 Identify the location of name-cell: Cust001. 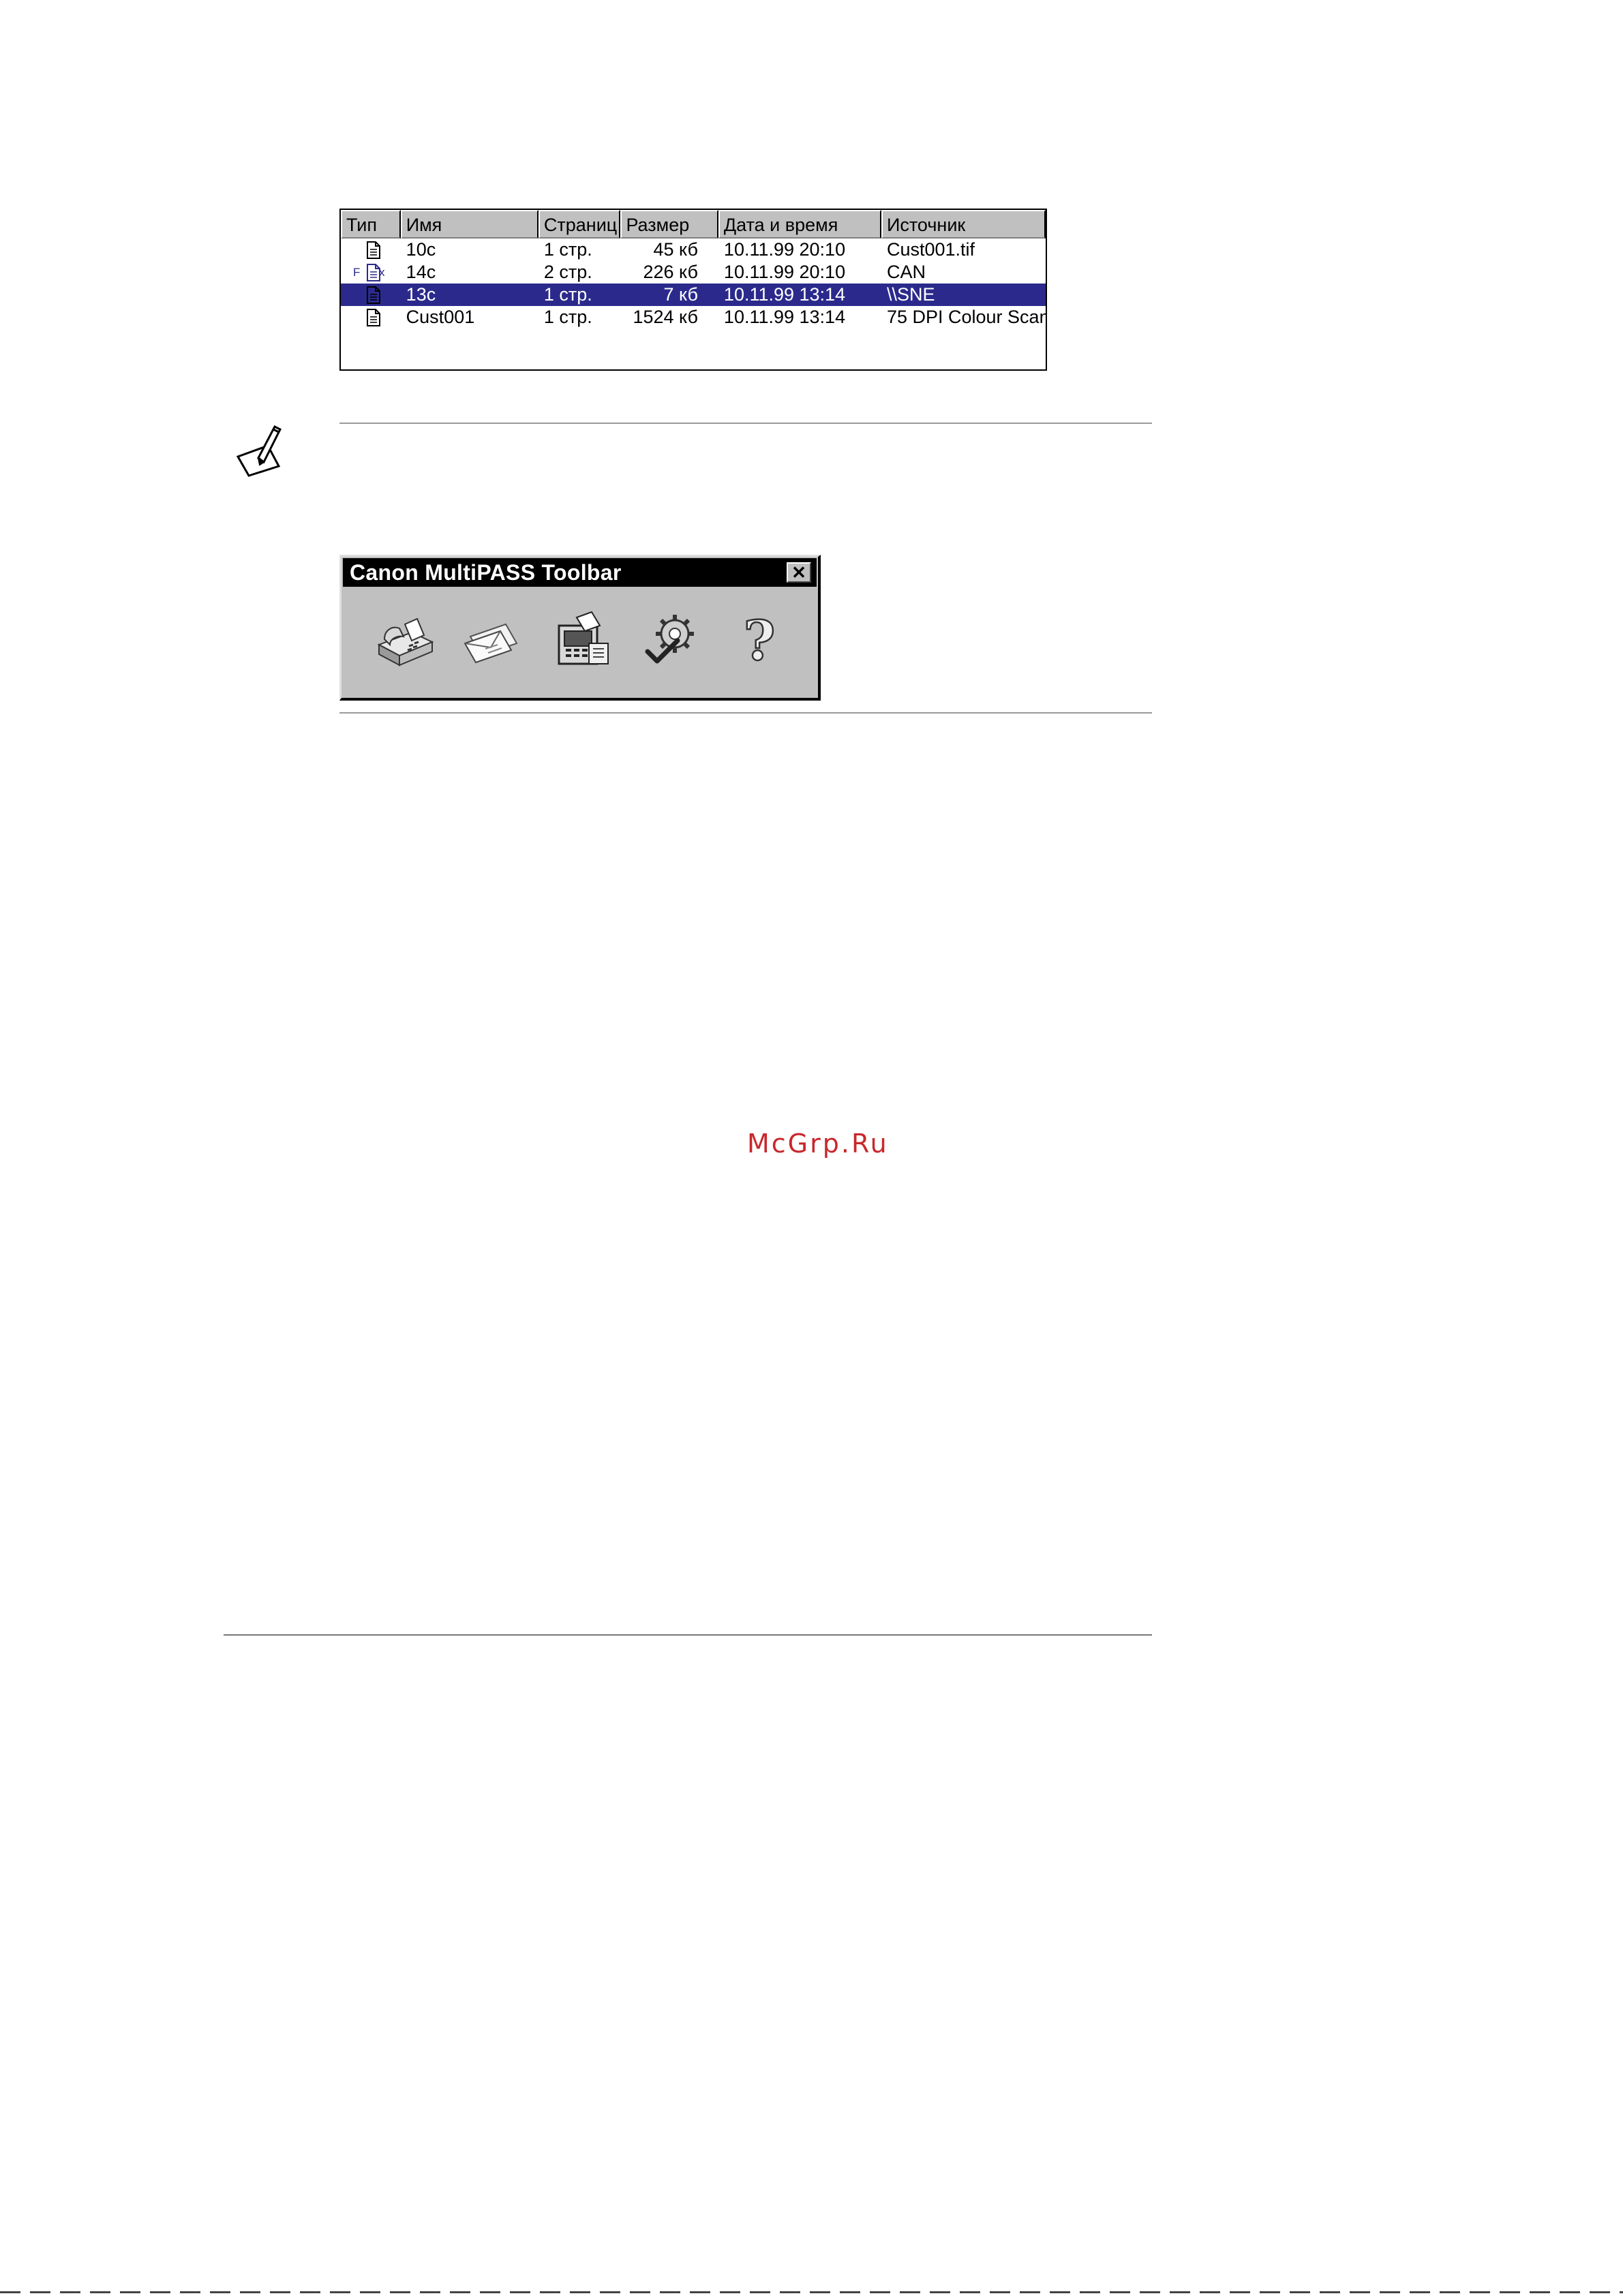
(440, 317).